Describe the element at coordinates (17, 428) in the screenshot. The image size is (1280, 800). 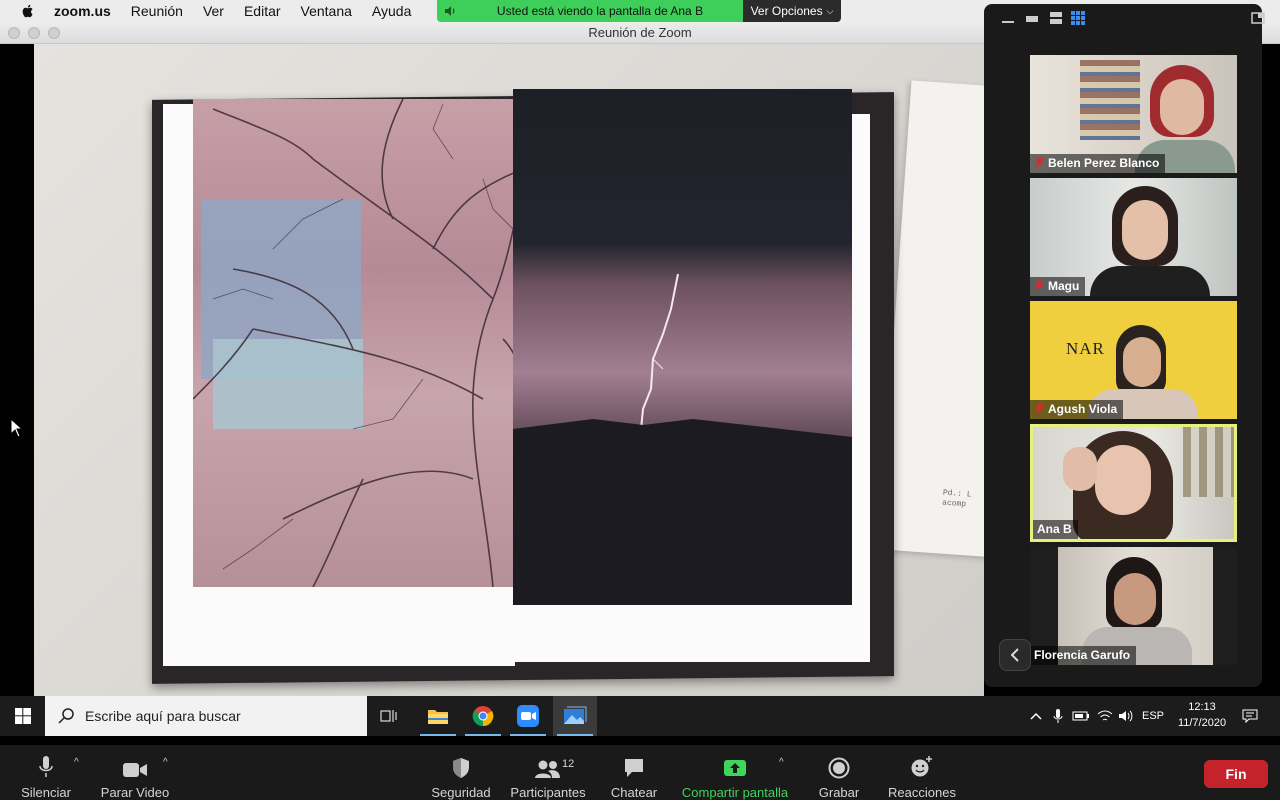
I see `mouse-cursor-icon` at that location.